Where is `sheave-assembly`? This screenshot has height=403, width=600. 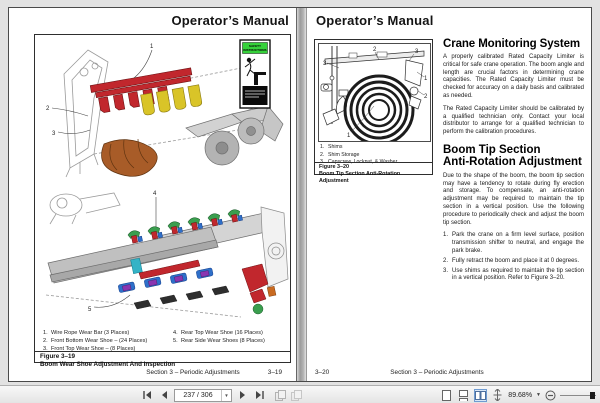 sheave-assembly is located at coordinates (234, 135).